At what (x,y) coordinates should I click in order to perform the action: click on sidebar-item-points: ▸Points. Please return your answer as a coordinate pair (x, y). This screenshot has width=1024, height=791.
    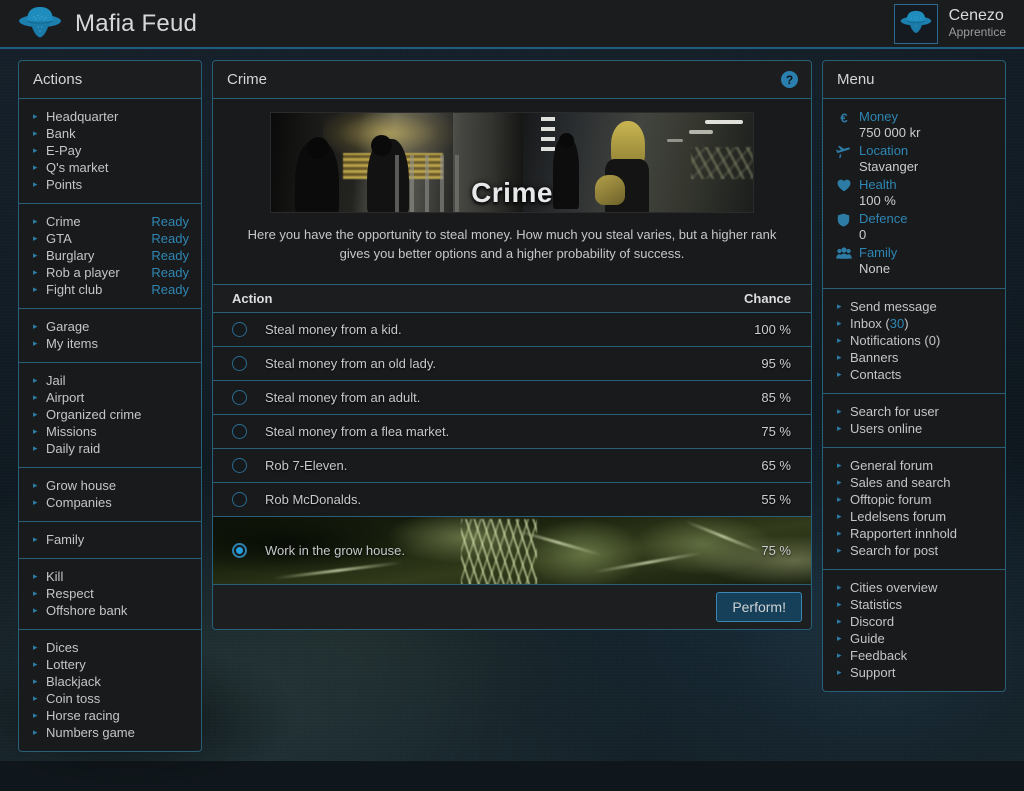
    Looking at the image, I should click on (110, 184).